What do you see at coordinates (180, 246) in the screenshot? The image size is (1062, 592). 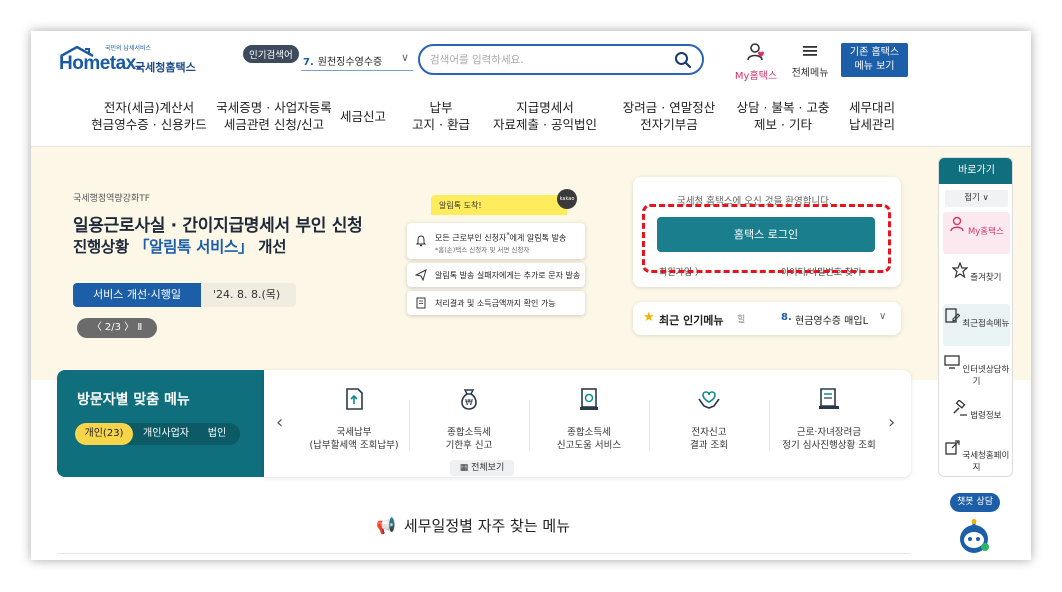 I see `hero-subtitle: 진행상황 「알림톡 서비스」 개선` at bounding box center [180, 246].